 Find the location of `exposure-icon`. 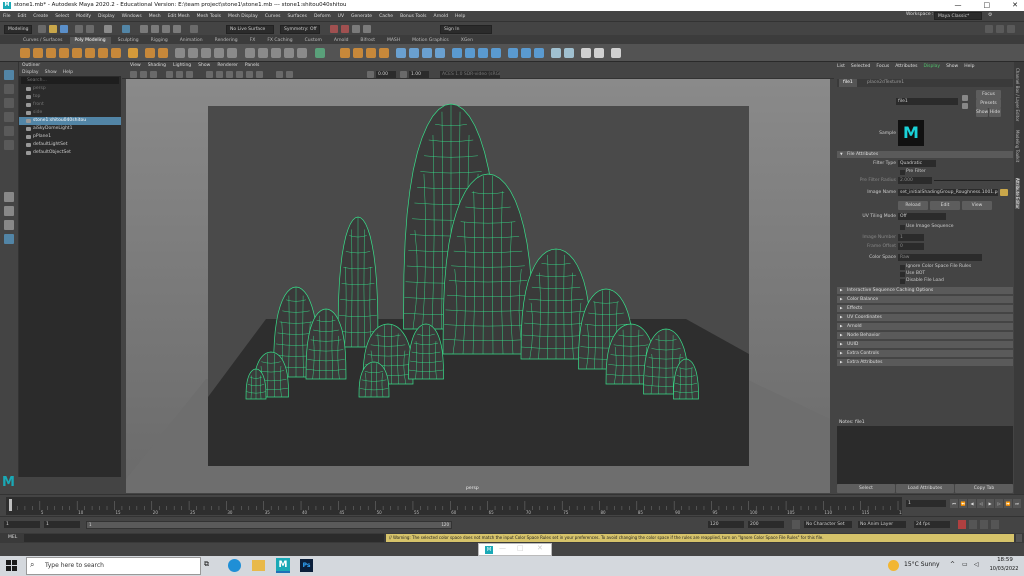

exposure-icon is located at coordinates (370, 74).